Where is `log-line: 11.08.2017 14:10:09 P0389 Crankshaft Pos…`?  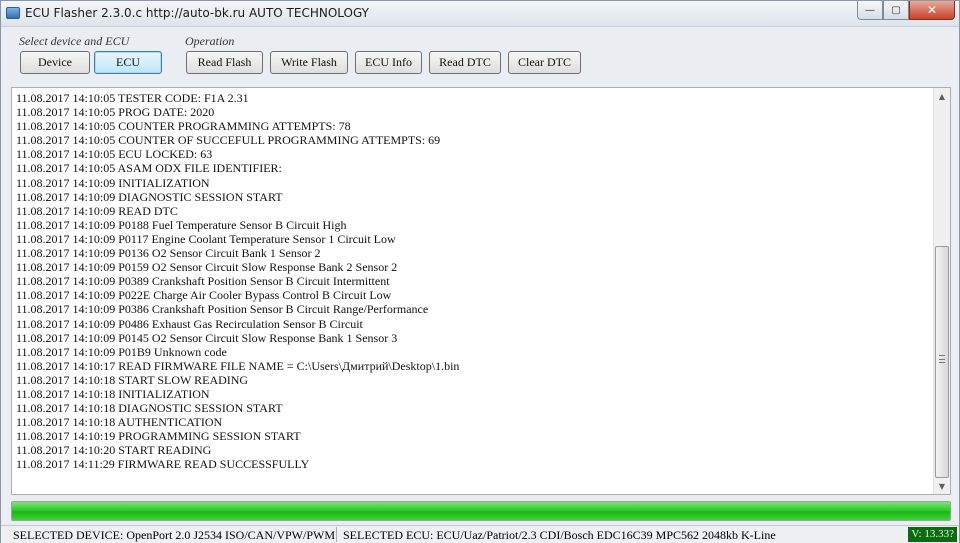 log-line: 11.08.2017 14:10:09 P0389 Crankshaft Pos… is located at coordinates (203, 281).